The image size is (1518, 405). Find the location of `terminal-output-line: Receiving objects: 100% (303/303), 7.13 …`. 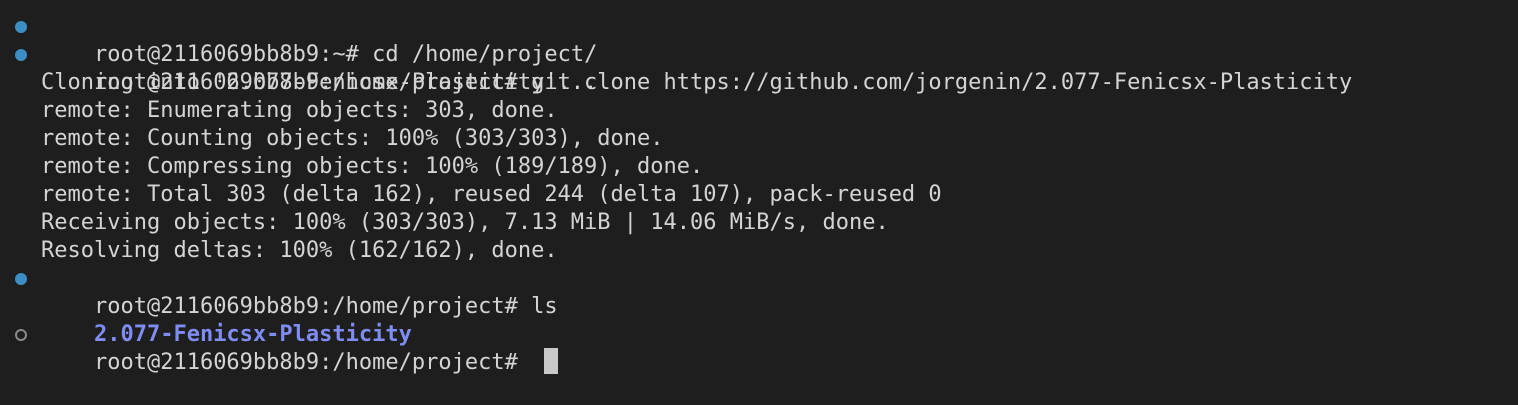

terminal-output-line: Receiving objects: 100% (303/303), 7.13 … is located at coordinates (465, 222).